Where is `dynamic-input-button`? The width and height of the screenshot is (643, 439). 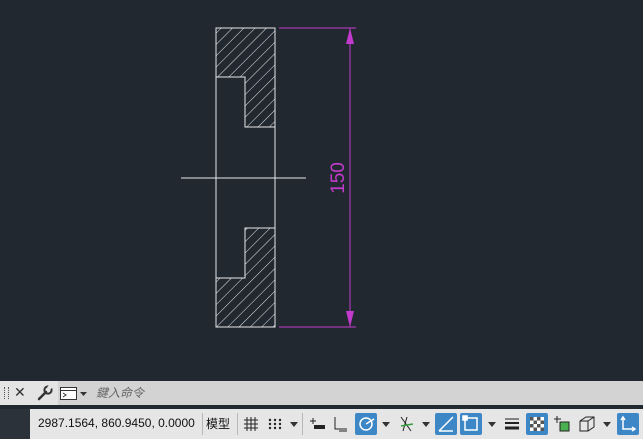
dynamic-input-button is located at coordinates (341, 424).